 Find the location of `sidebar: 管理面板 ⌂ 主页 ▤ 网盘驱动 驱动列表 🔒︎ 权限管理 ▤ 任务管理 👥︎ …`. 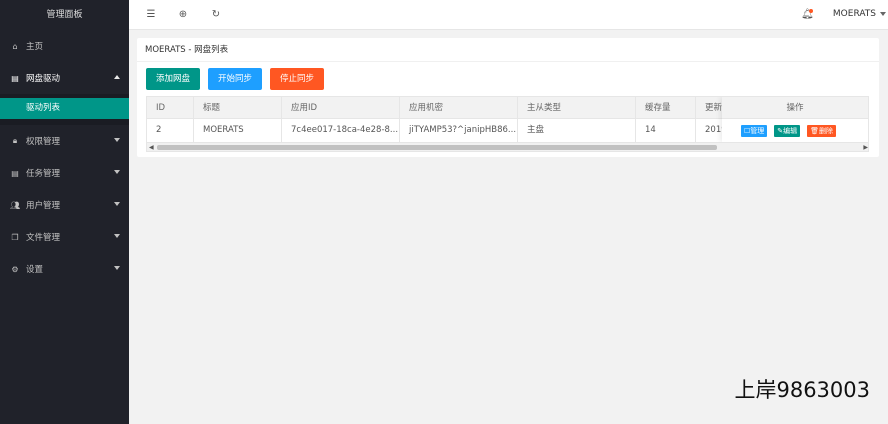

sidebar: 管理面板 ⌂ 主页 ▤ 网盘驱动 驱动列表 🔒︎ 权限管理 ▤ 任务管理 👥︎ … is located at coordinates (64, 212).